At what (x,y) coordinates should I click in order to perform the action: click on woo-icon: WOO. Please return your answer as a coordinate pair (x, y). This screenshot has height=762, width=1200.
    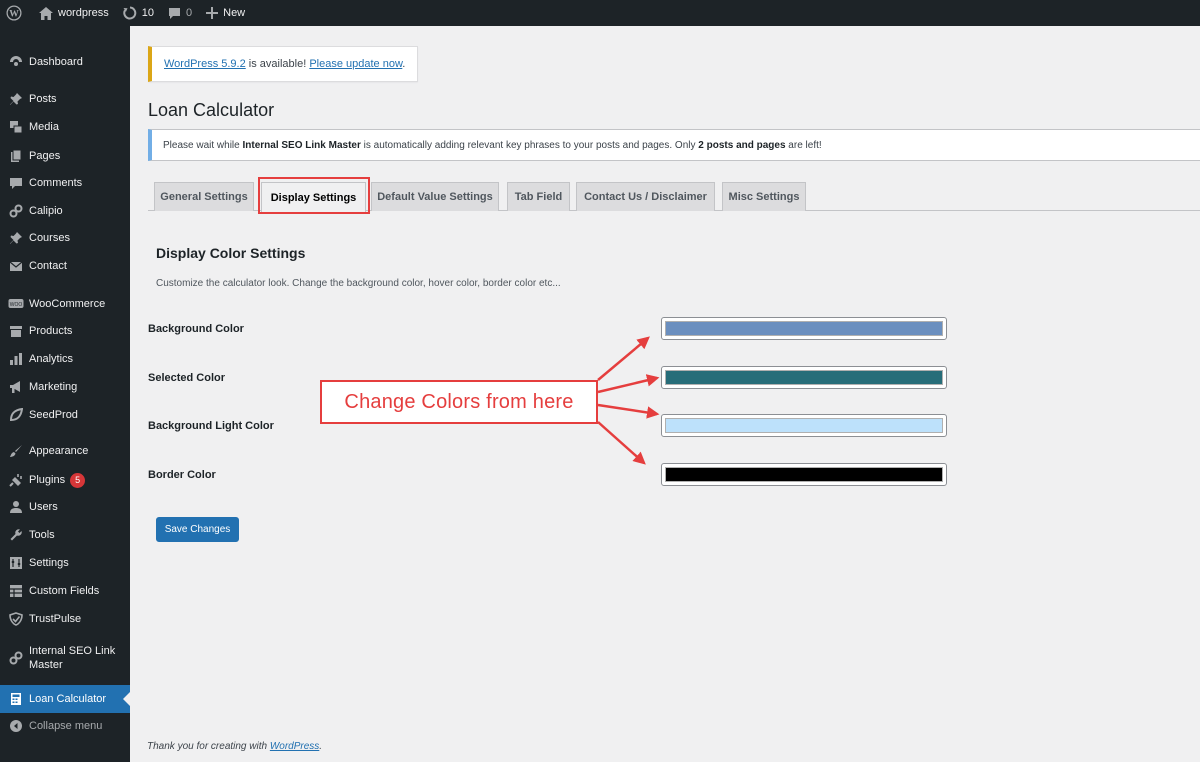
    Looking at the image, I should click on (16, 304).